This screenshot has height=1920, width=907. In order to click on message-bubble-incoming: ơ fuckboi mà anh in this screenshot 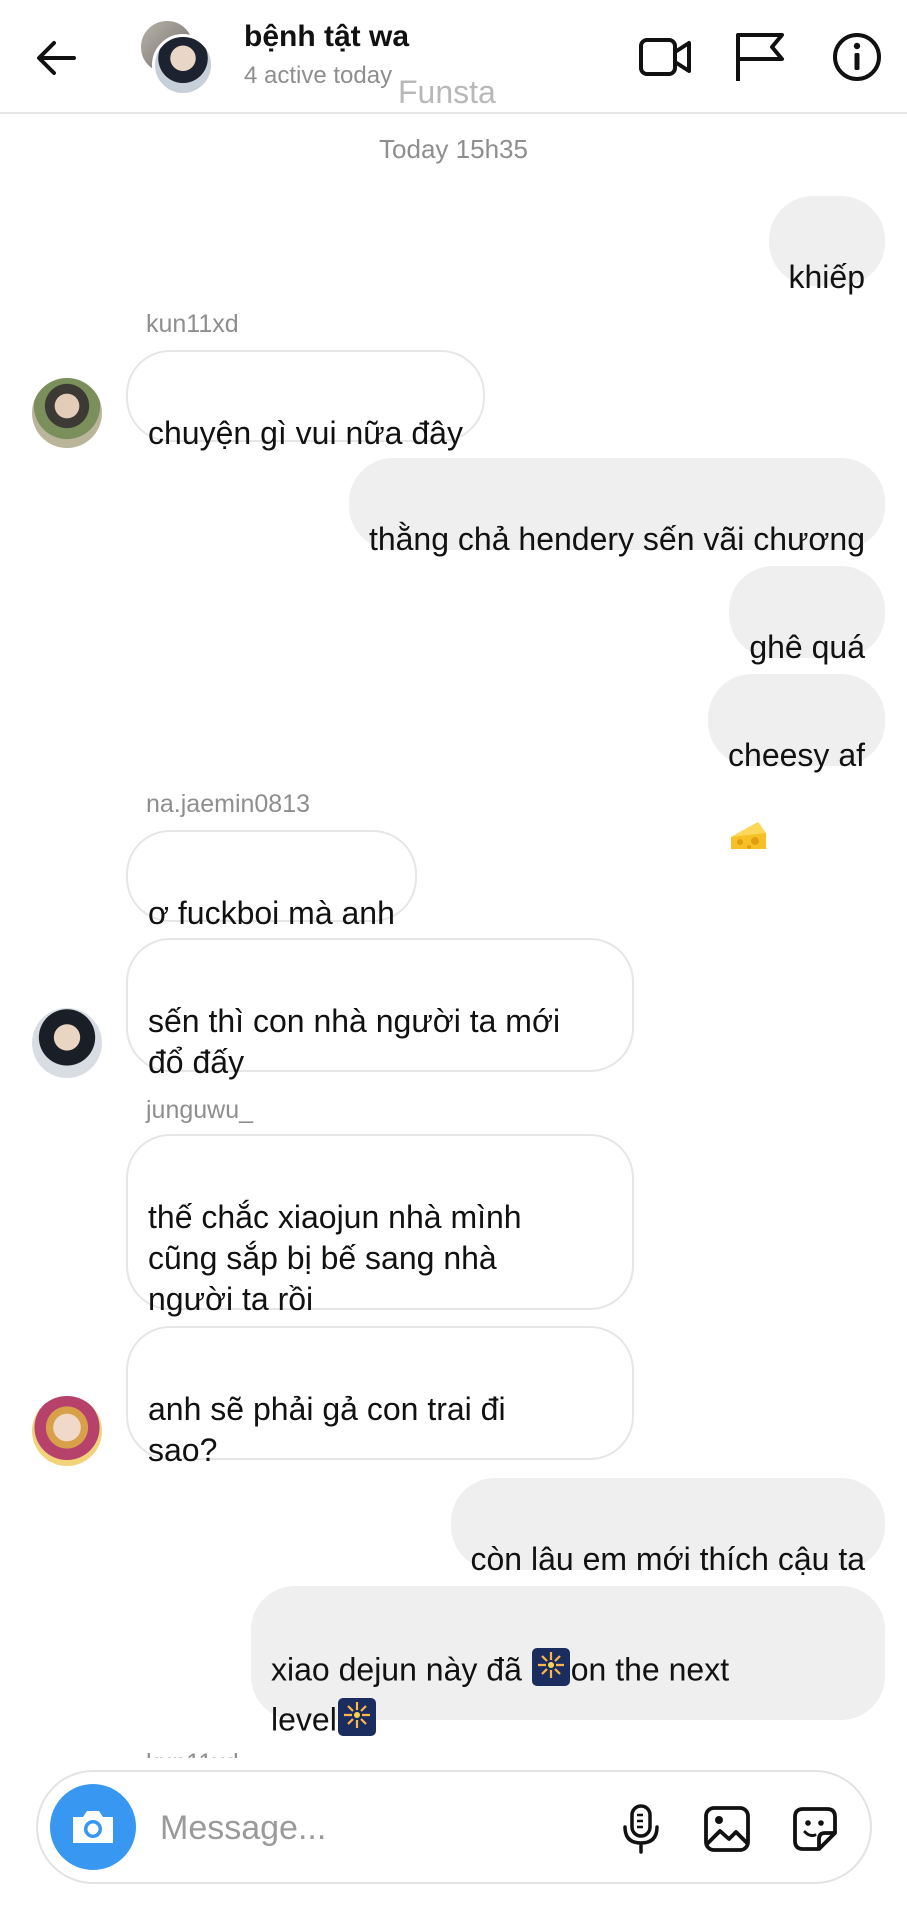, I will do `click(271, 880)`.